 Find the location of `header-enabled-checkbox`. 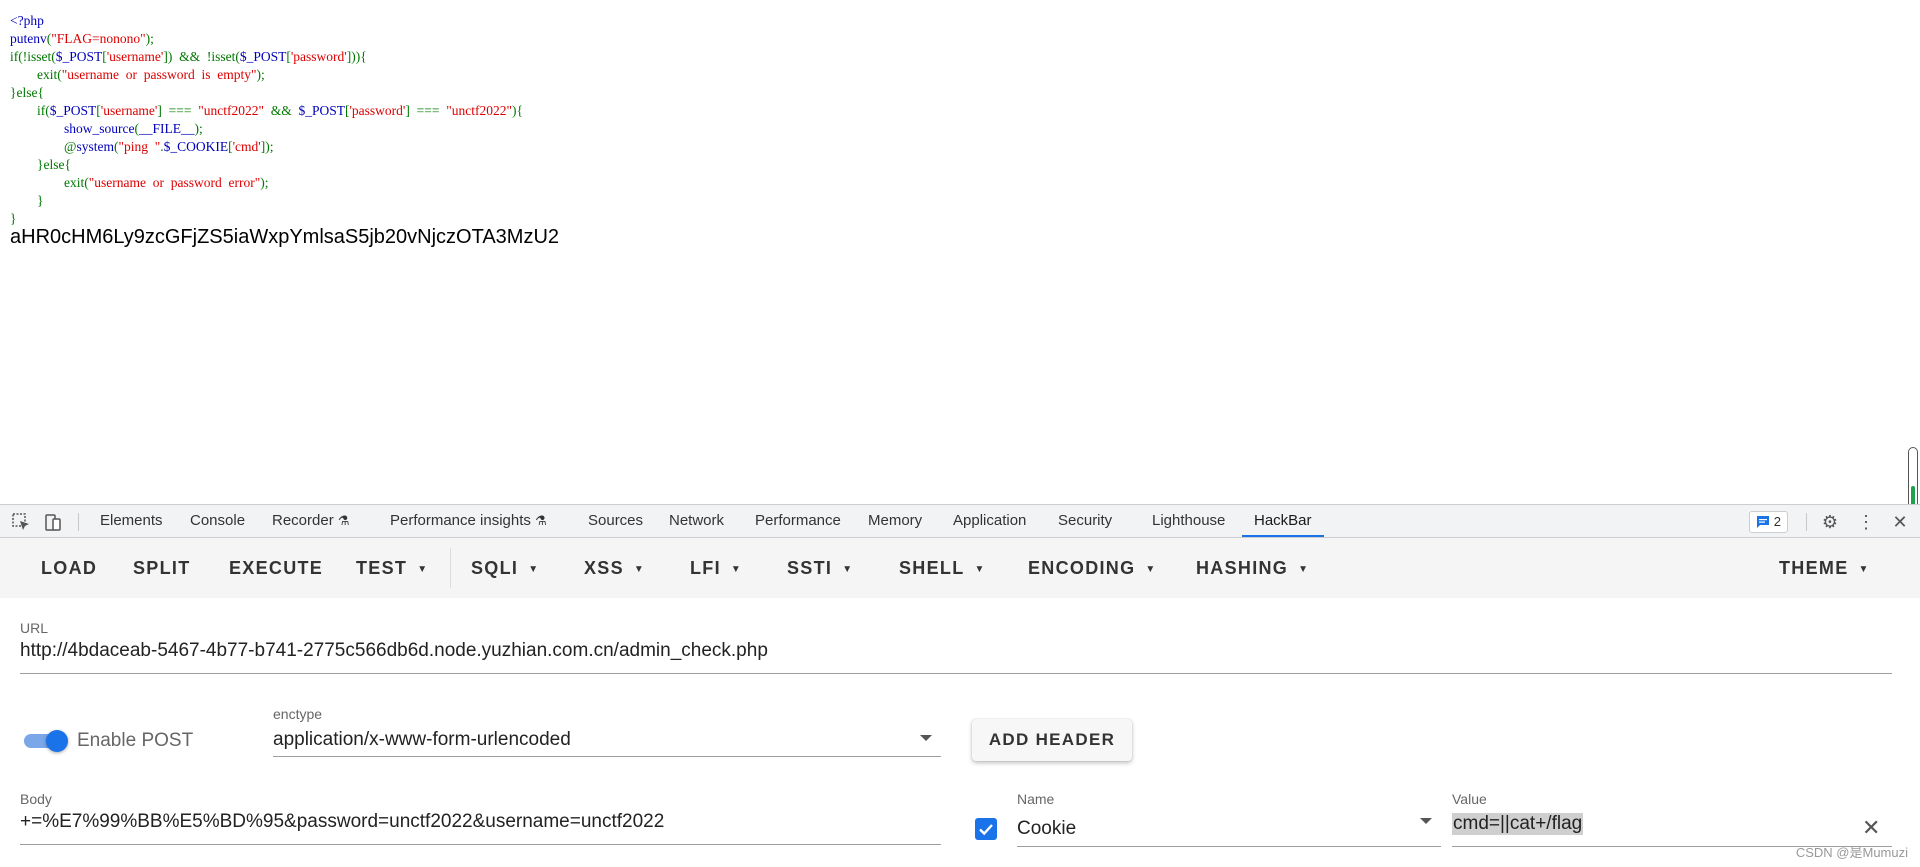

header-enabled-checkbox is located at coordinates (986, 829).